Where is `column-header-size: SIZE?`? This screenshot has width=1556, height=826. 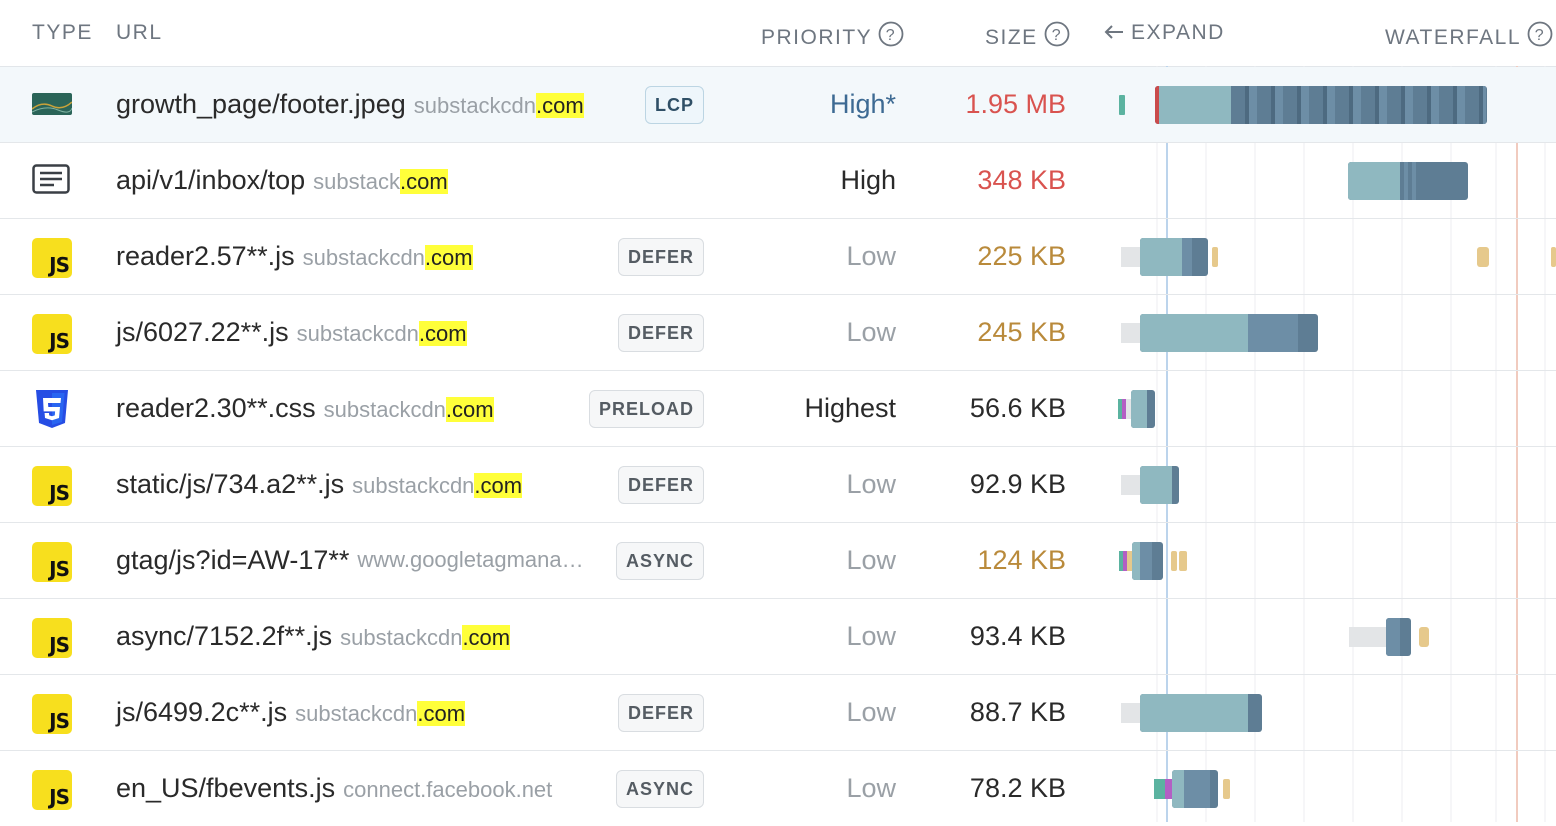 column-header-size: SIZE? is located at coordinates (1027, 35).